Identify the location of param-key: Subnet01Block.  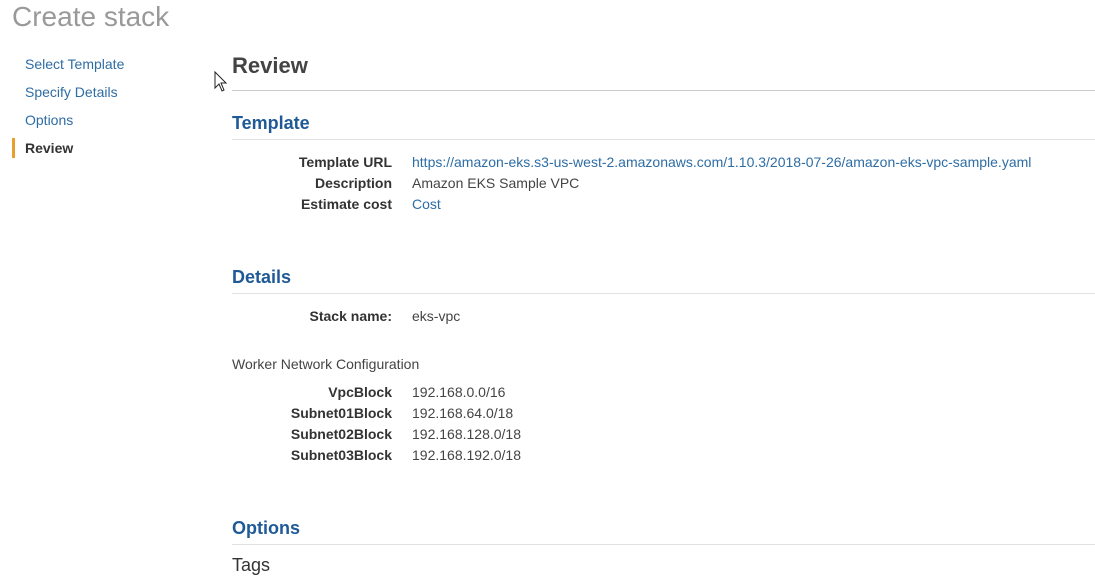
(341, 413).